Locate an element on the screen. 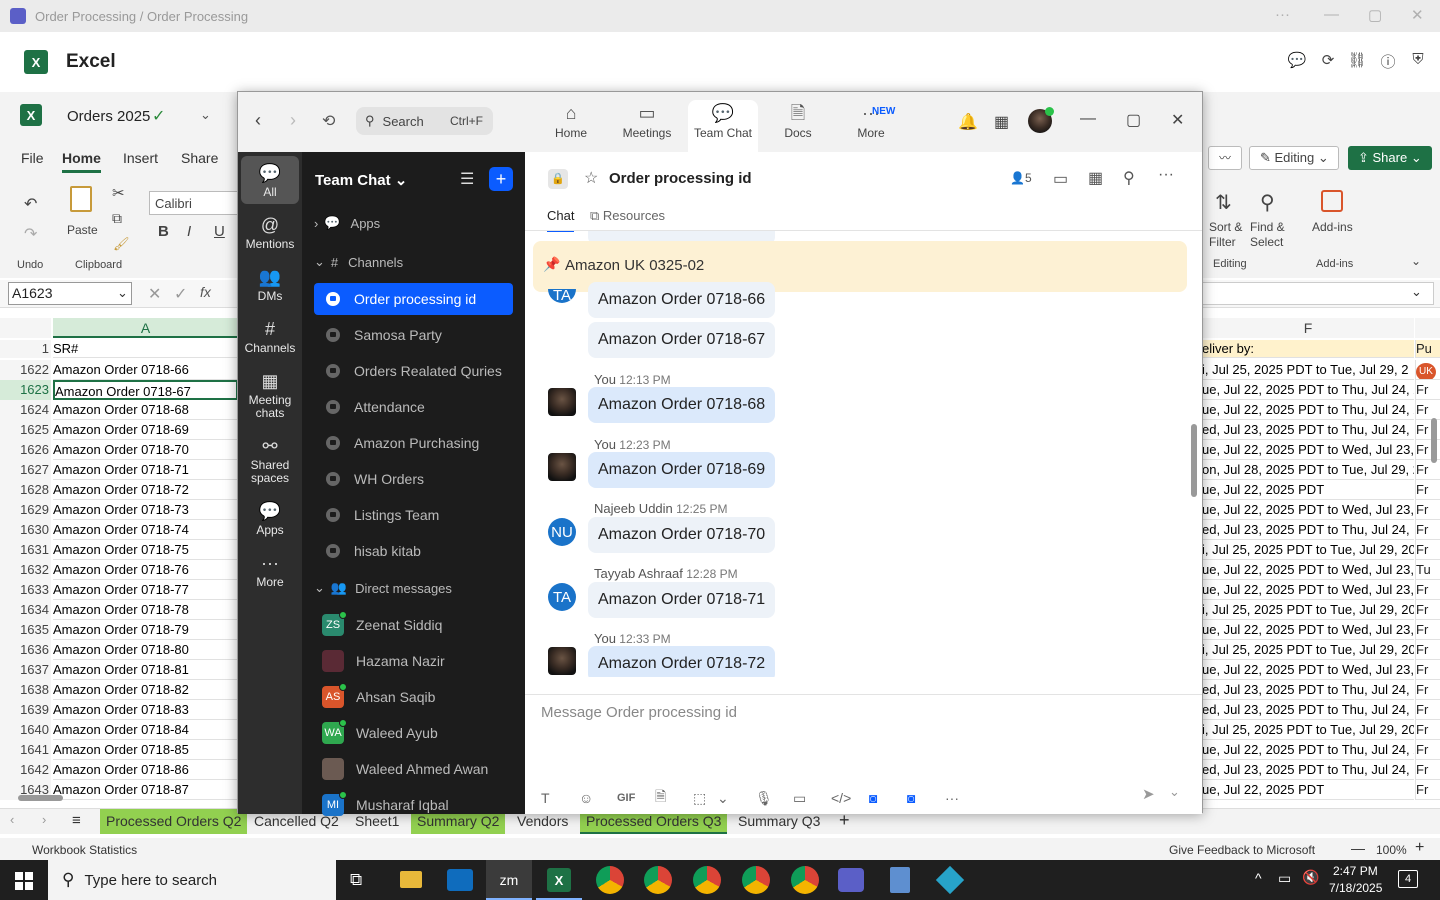 This screenshot has width=1440, height=900. function-icon: fx is located at coordinates (205, 292).